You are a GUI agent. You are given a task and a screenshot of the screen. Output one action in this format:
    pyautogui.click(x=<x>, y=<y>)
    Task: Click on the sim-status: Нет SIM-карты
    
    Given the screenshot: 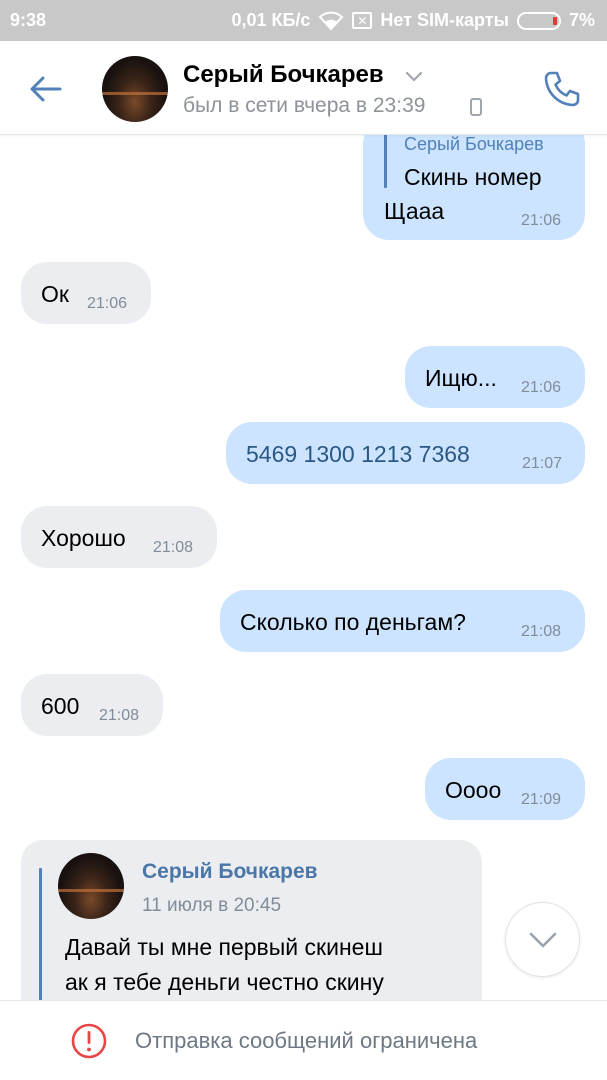 What is the action you would take?
    pyautogui.click(x=444, y=20)
    